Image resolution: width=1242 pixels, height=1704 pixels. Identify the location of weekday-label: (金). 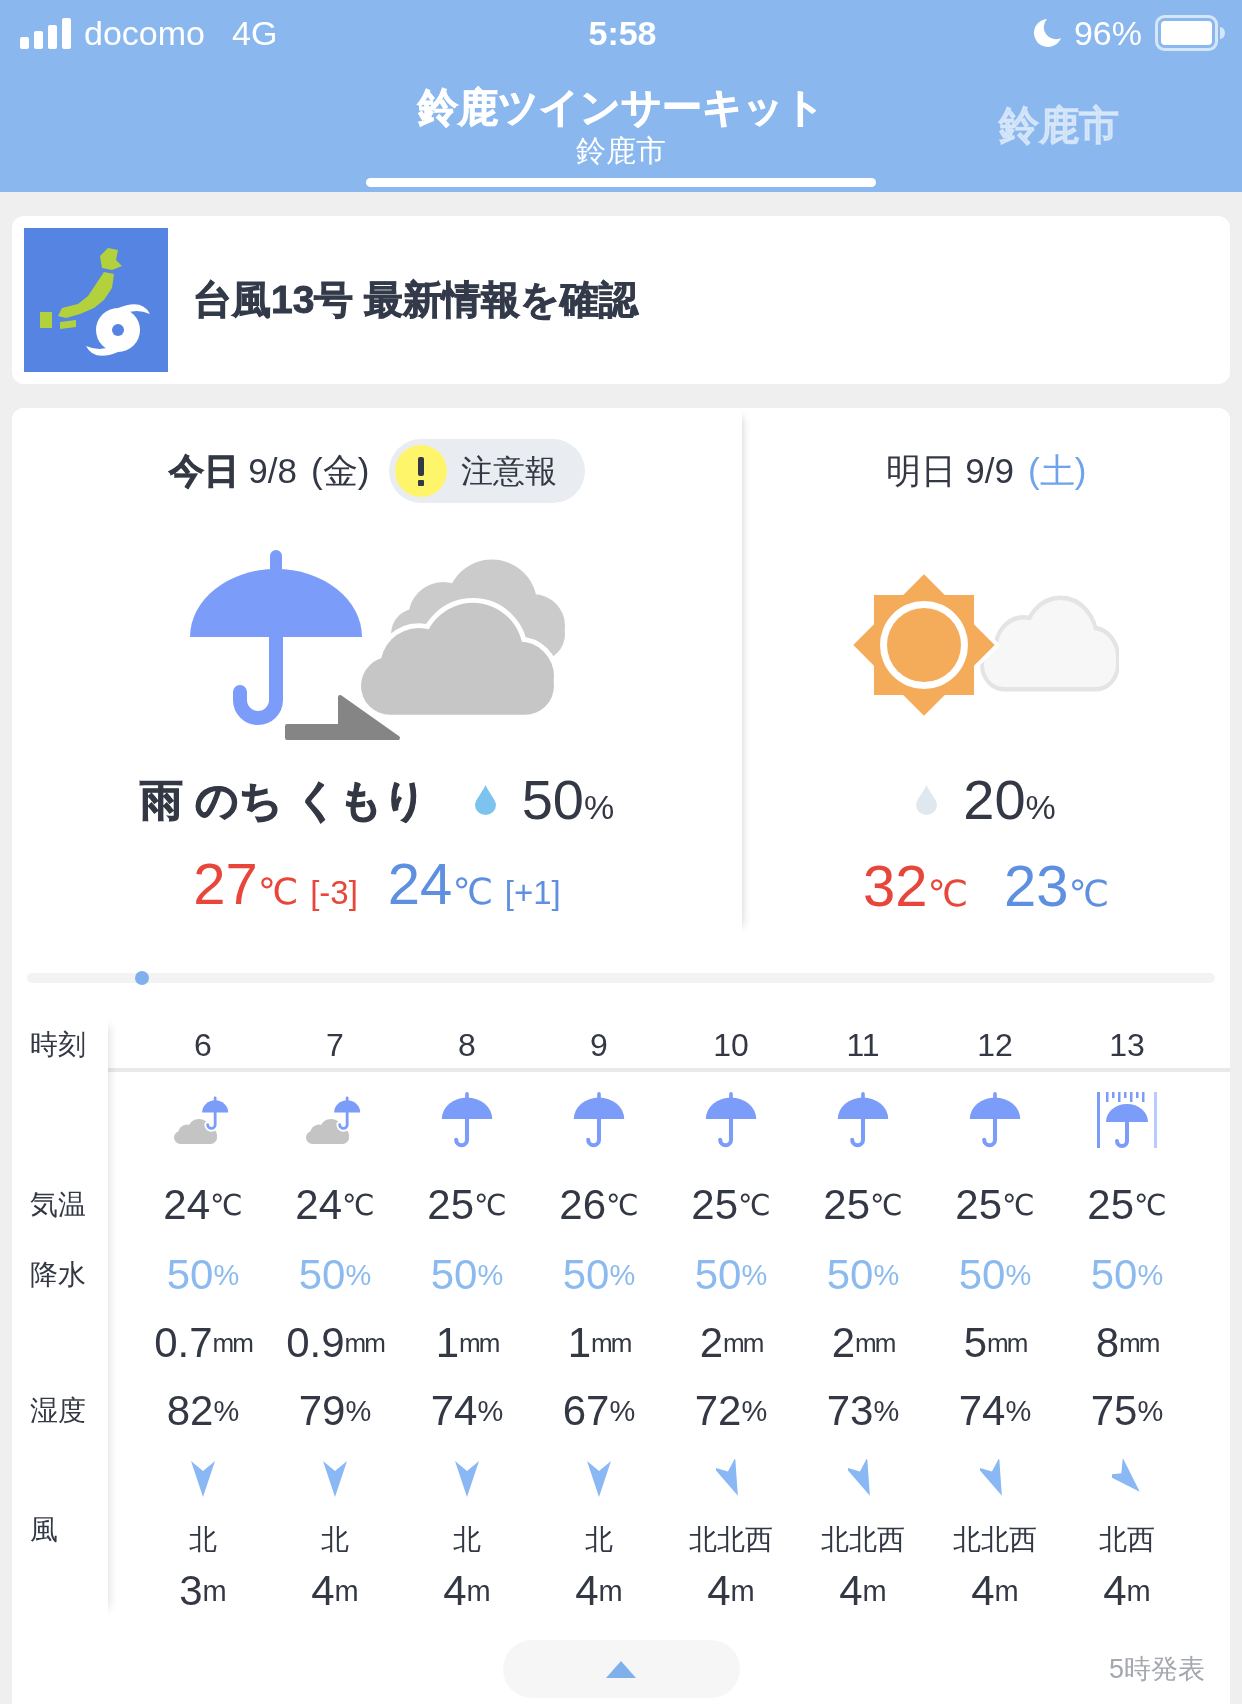
(340, 470).